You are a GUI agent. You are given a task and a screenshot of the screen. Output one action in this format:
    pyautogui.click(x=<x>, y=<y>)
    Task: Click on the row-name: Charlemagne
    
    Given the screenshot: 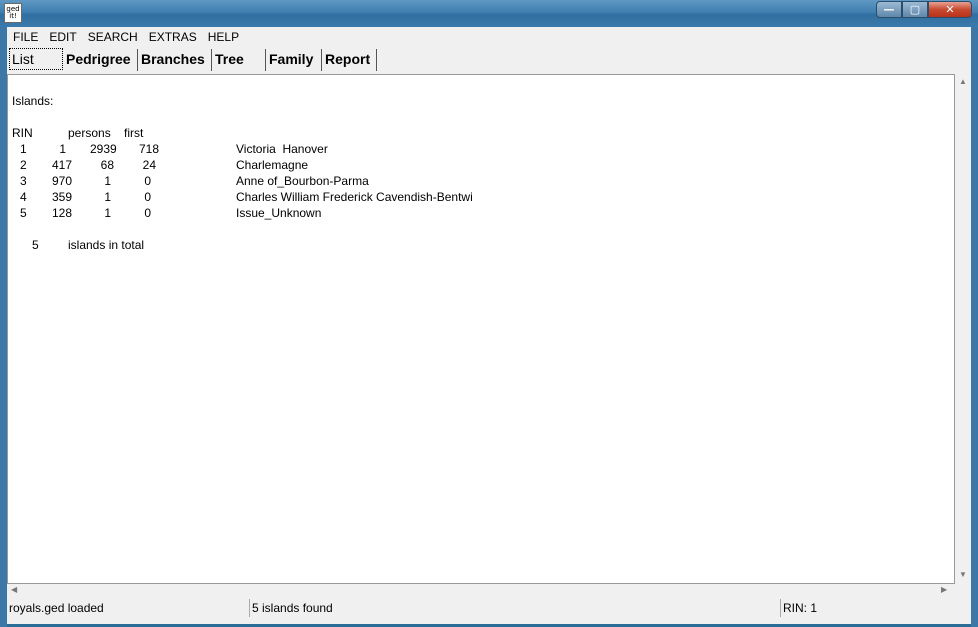 What is the action you would take?
    pyautogui.click(x=272, y=165)
    